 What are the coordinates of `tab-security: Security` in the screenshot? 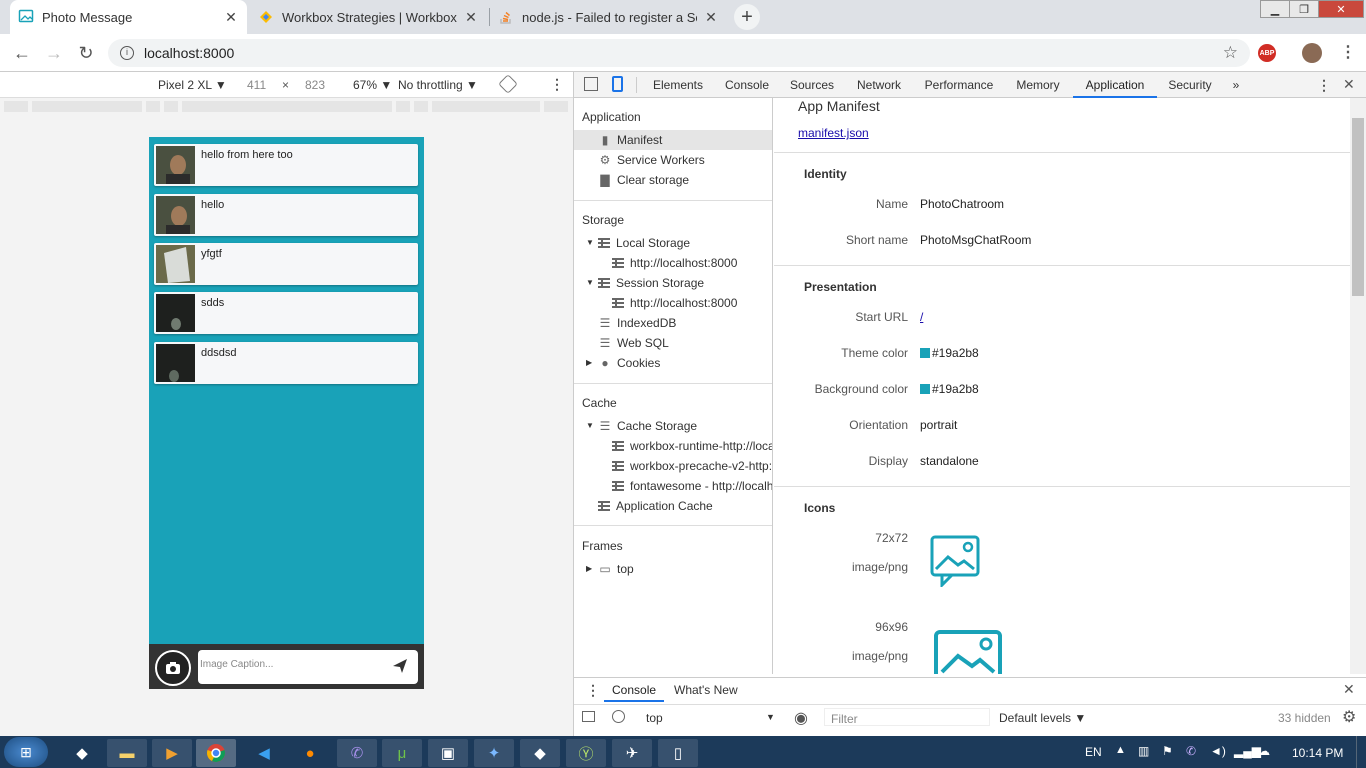 It's located at (1190, 85).